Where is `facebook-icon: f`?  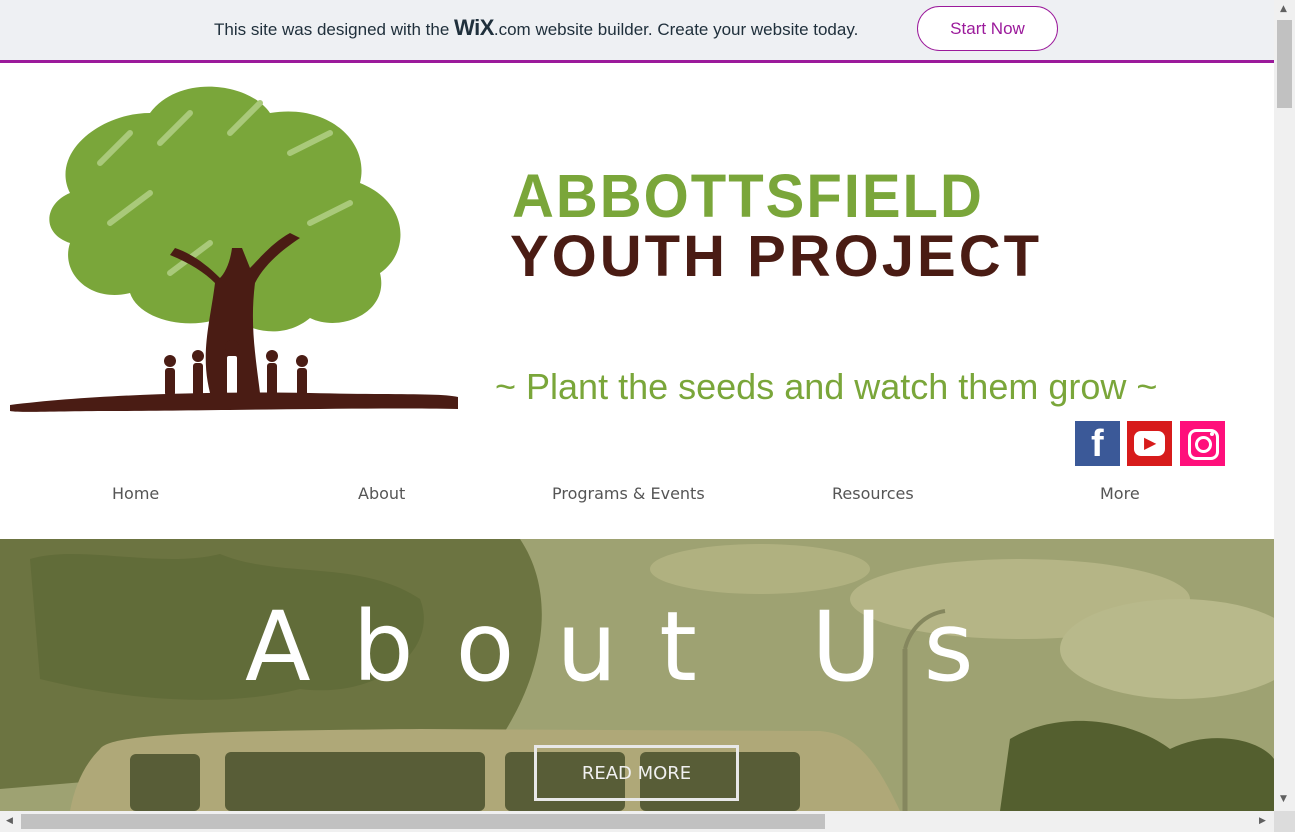
facebook-icon: f is located at coordinates (1097, 443).